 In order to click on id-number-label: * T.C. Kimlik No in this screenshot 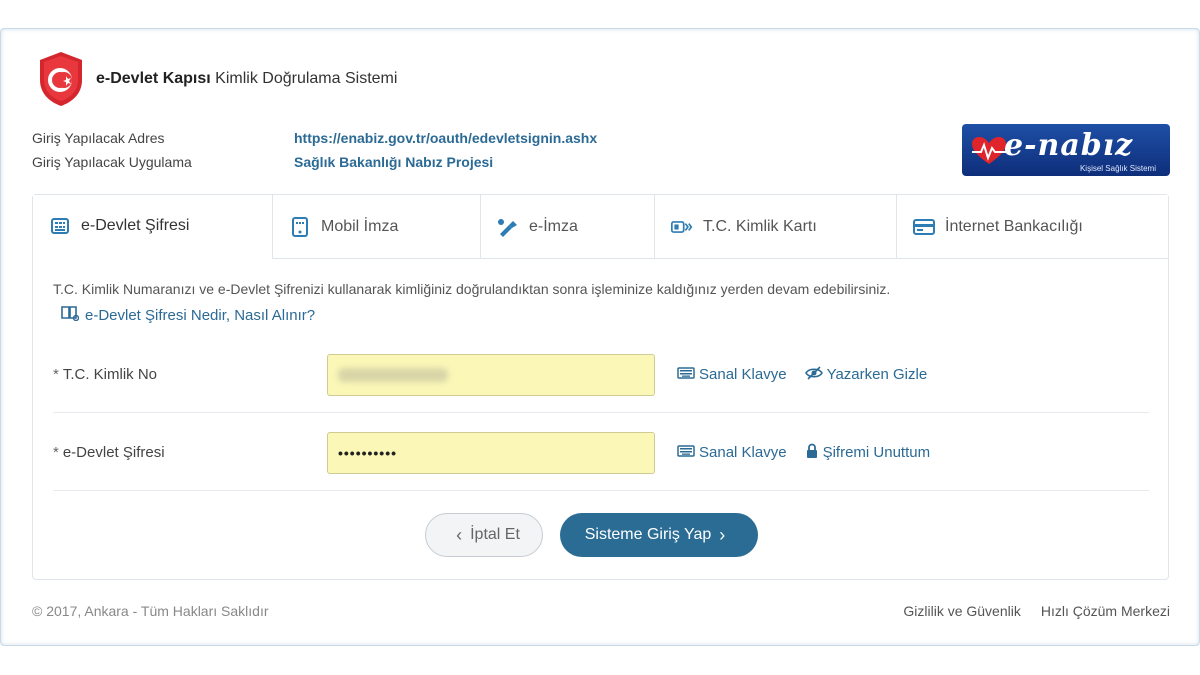, I will do `click(105, 374)`.